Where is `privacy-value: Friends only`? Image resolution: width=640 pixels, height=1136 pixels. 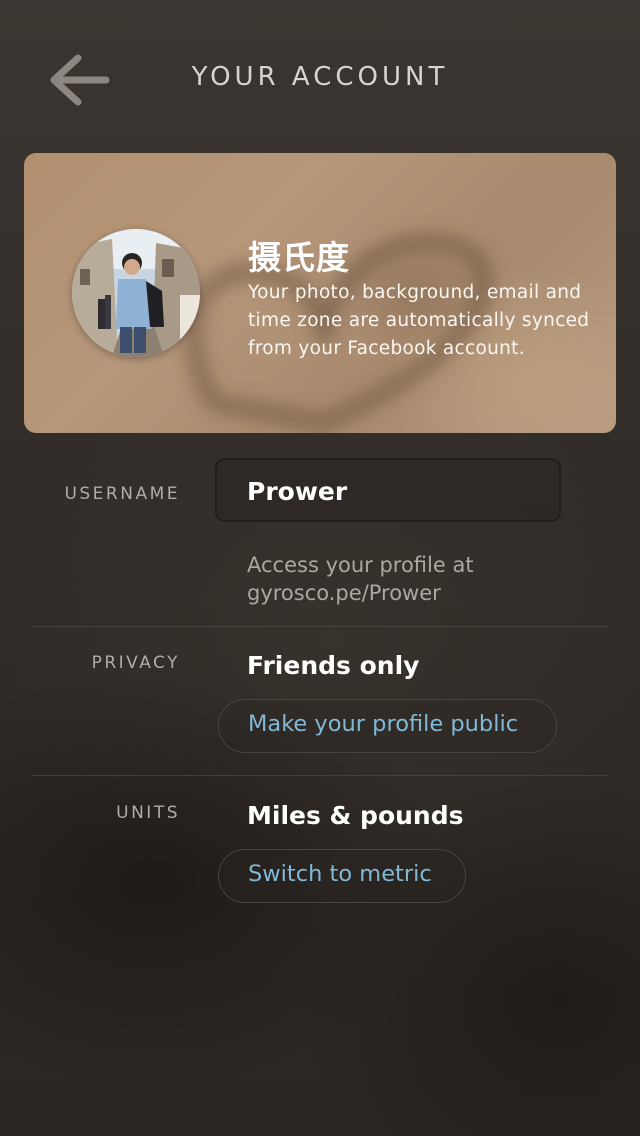
privacy-value: Friends only is located at coordinates (333, 665).